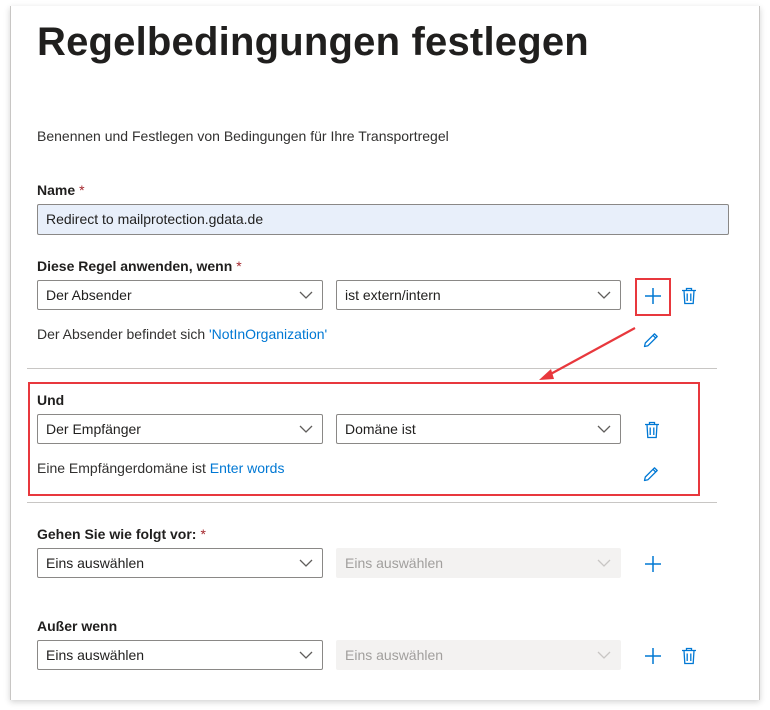 This screenshot has width=770, height=710. What do you see at coordinates (383, 219) in the screenshot?
I see `name-input: Redirect to mailprotection.gdata.de` at bounding box center [383, 219].